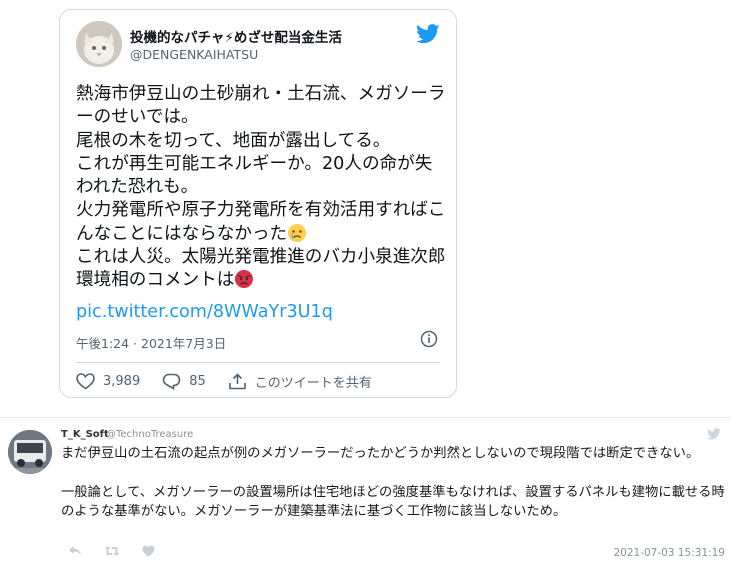 The image size is (731, 565). I want to click on comment-separator, so click(365, 417).